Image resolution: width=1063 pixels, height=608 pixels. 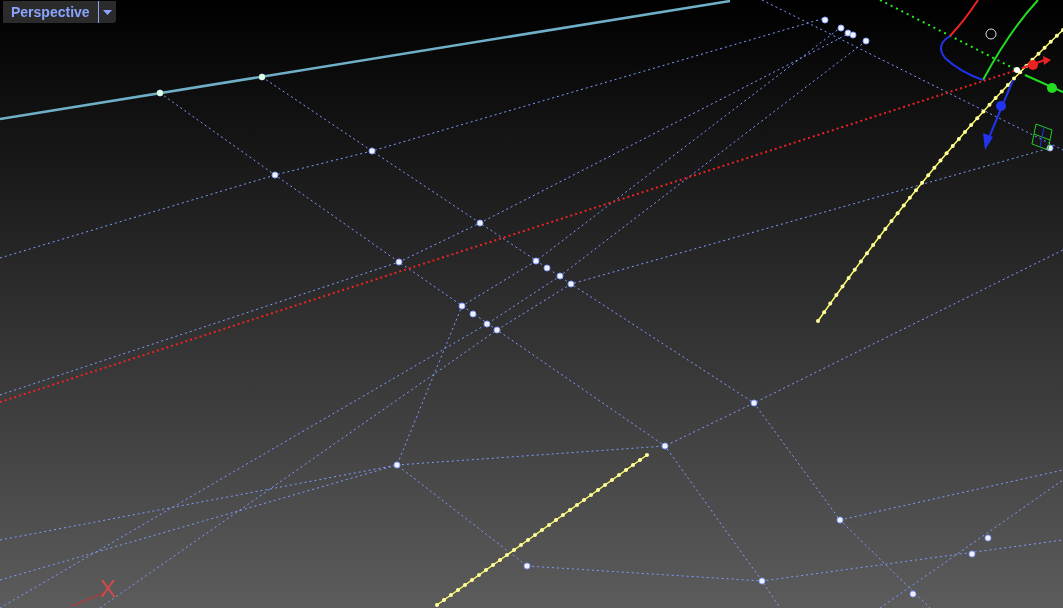 What do you see at coordinates (108, 588) in the screenshot?
I see `axis-label: X` at bounding box center [108, 588].